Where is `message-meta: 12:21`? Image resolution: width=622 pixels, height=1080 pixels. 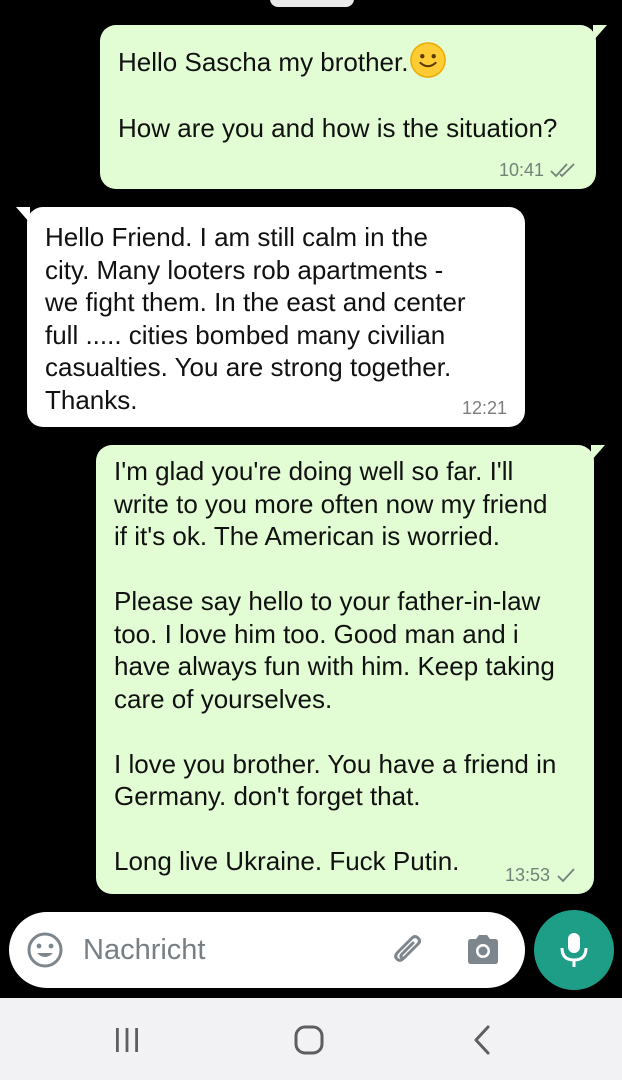 message-meta: 12:21 is located at coordinates (484, 408).